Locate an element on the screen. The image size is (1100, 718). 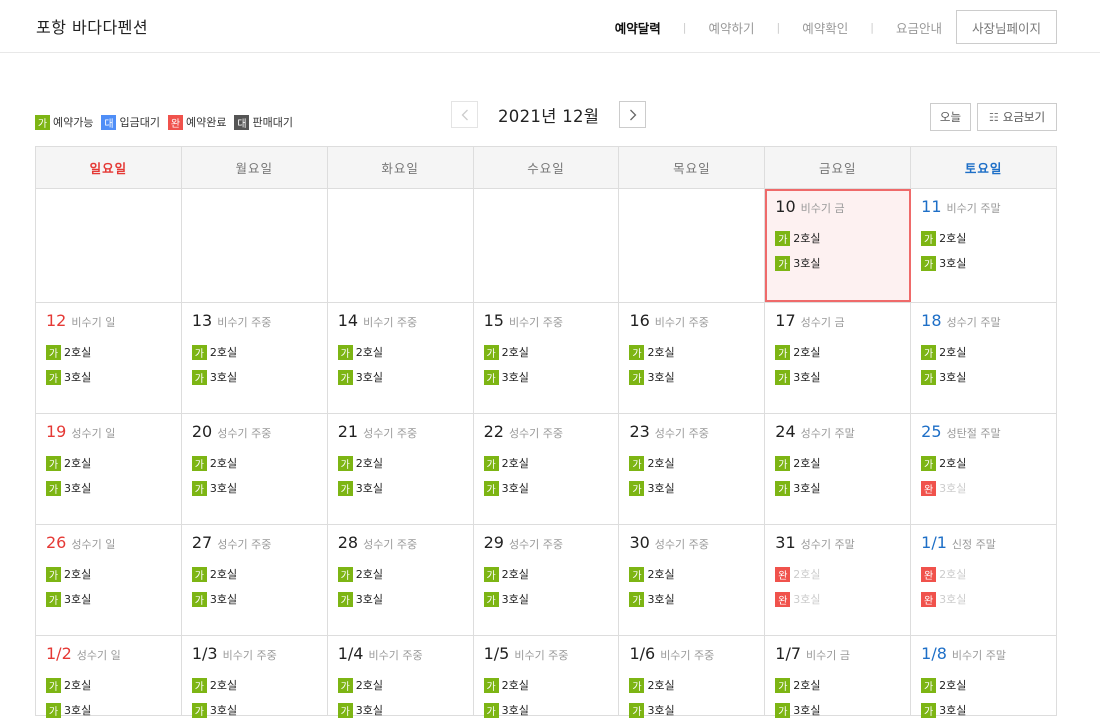
room-name: 2호실 is located at coordinates (807, 238).